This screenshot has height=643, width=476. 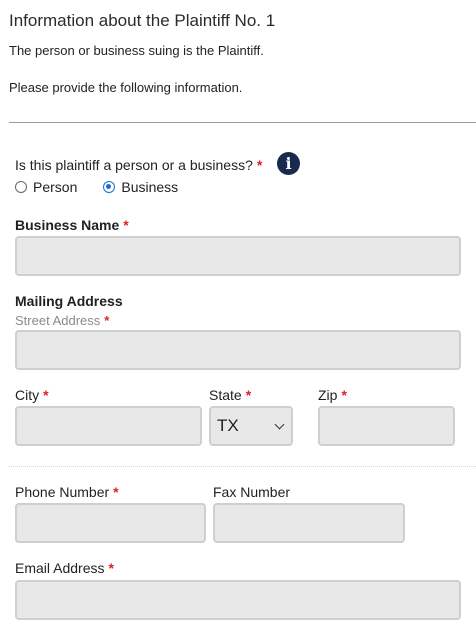 What do you see at coordinates (108, 426) in the screenshot?
I see `city-input` at bounding box center [108, 426].